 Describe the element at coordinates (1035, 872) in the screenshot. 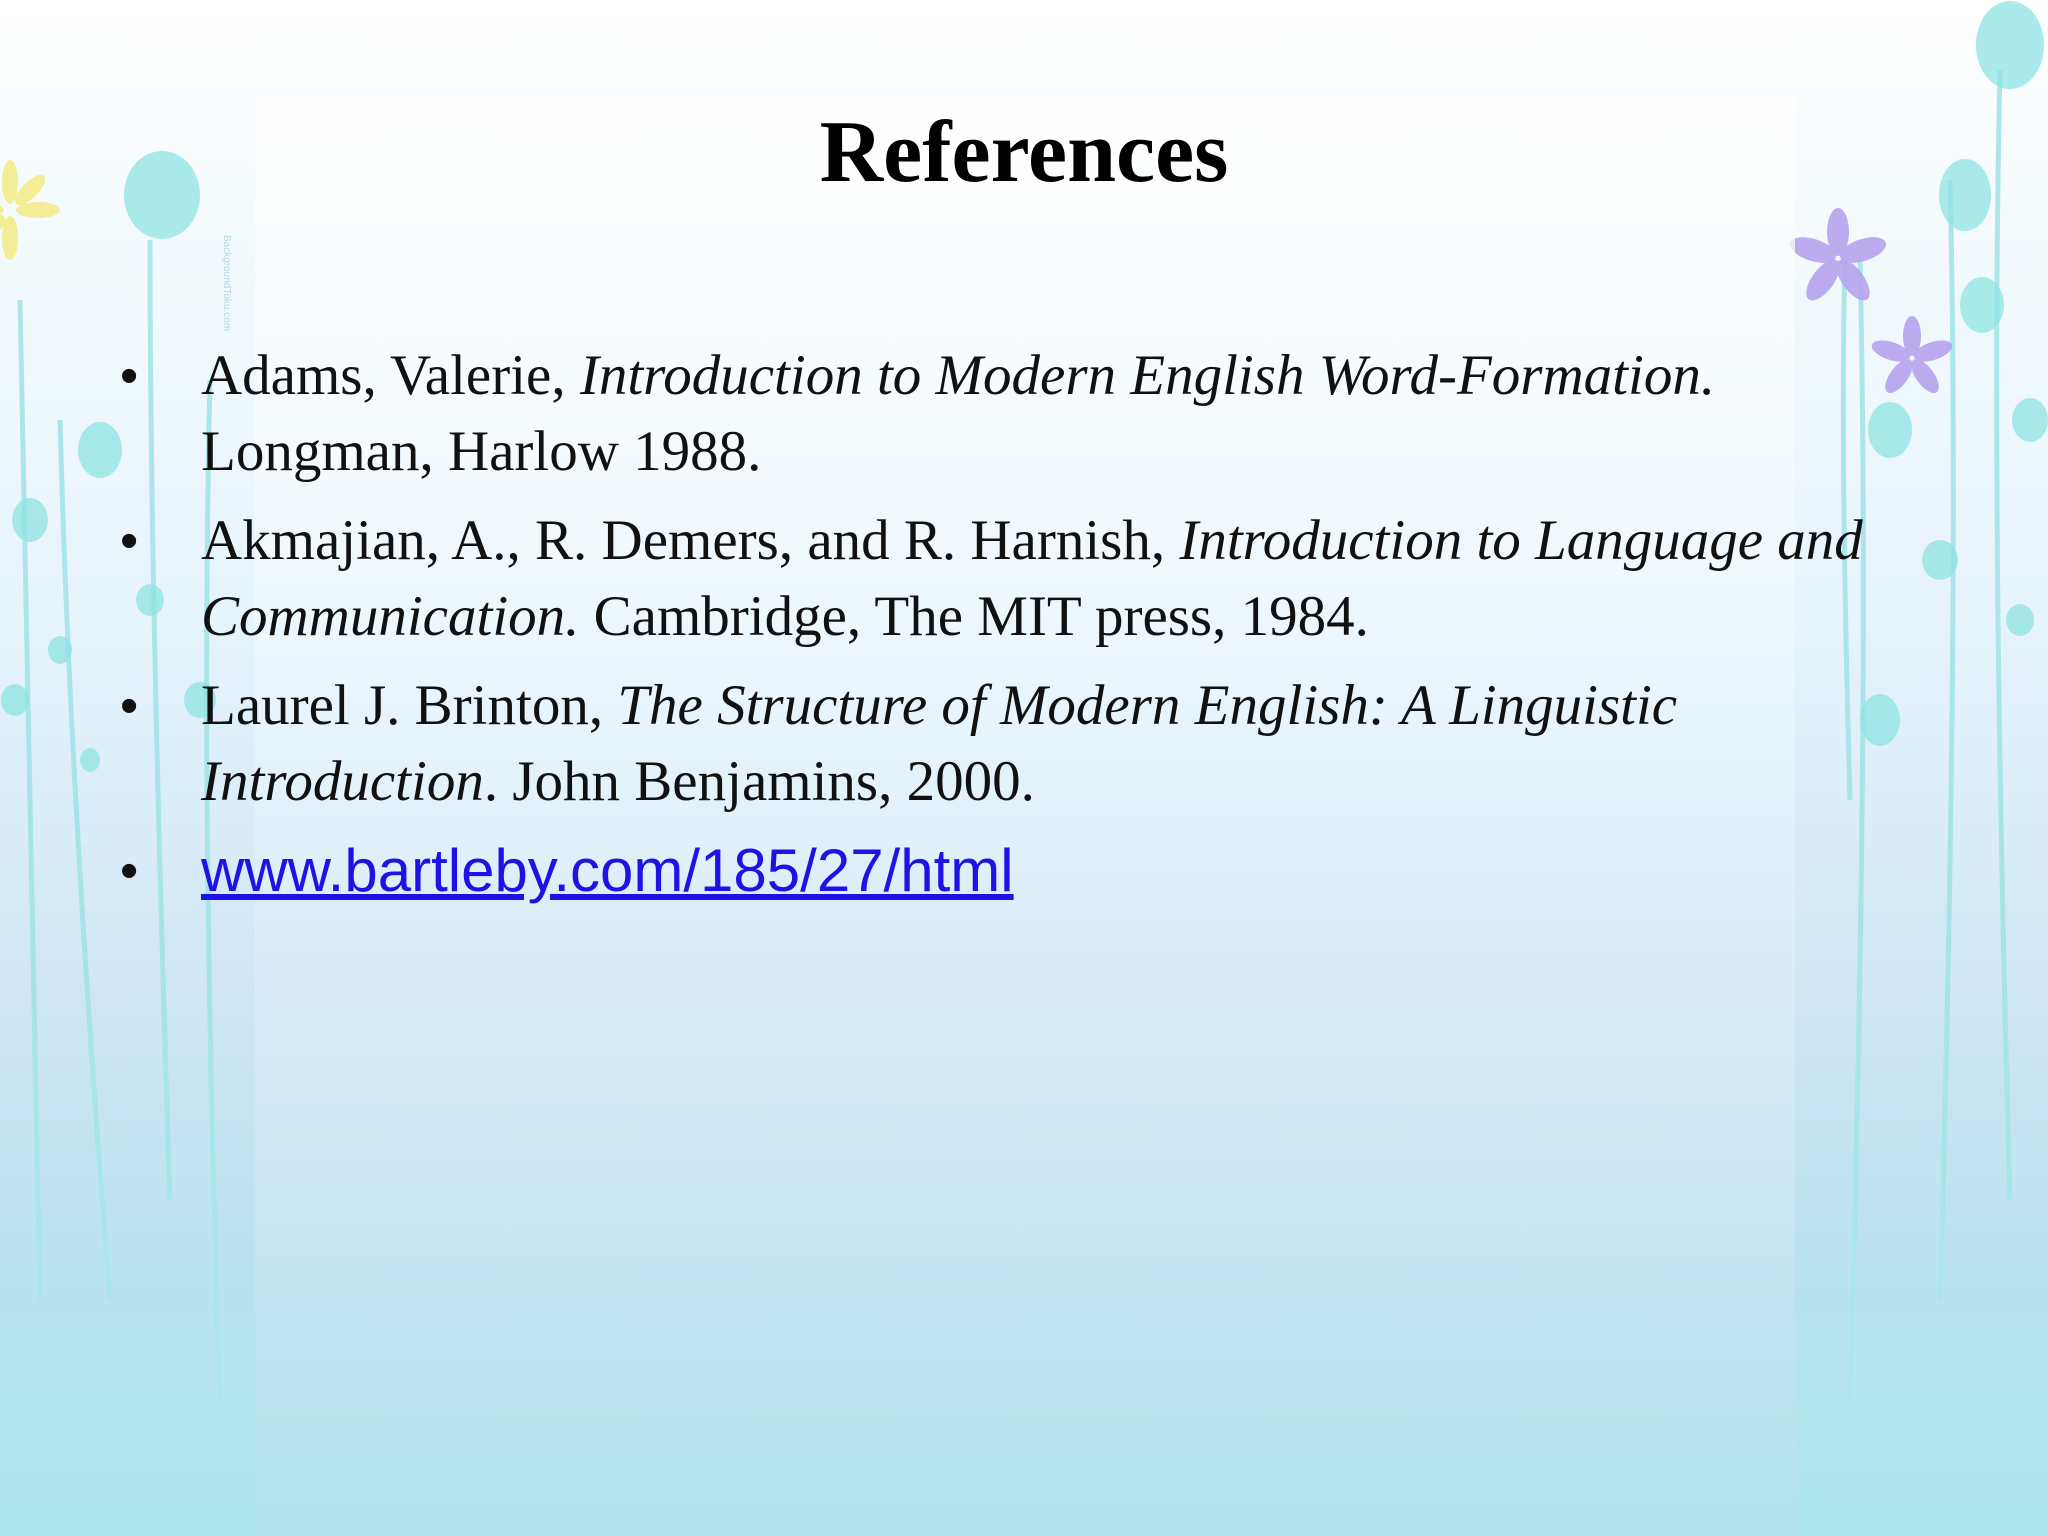

I see `list-item: • www.bartleby.com/185/27/html` at that location.